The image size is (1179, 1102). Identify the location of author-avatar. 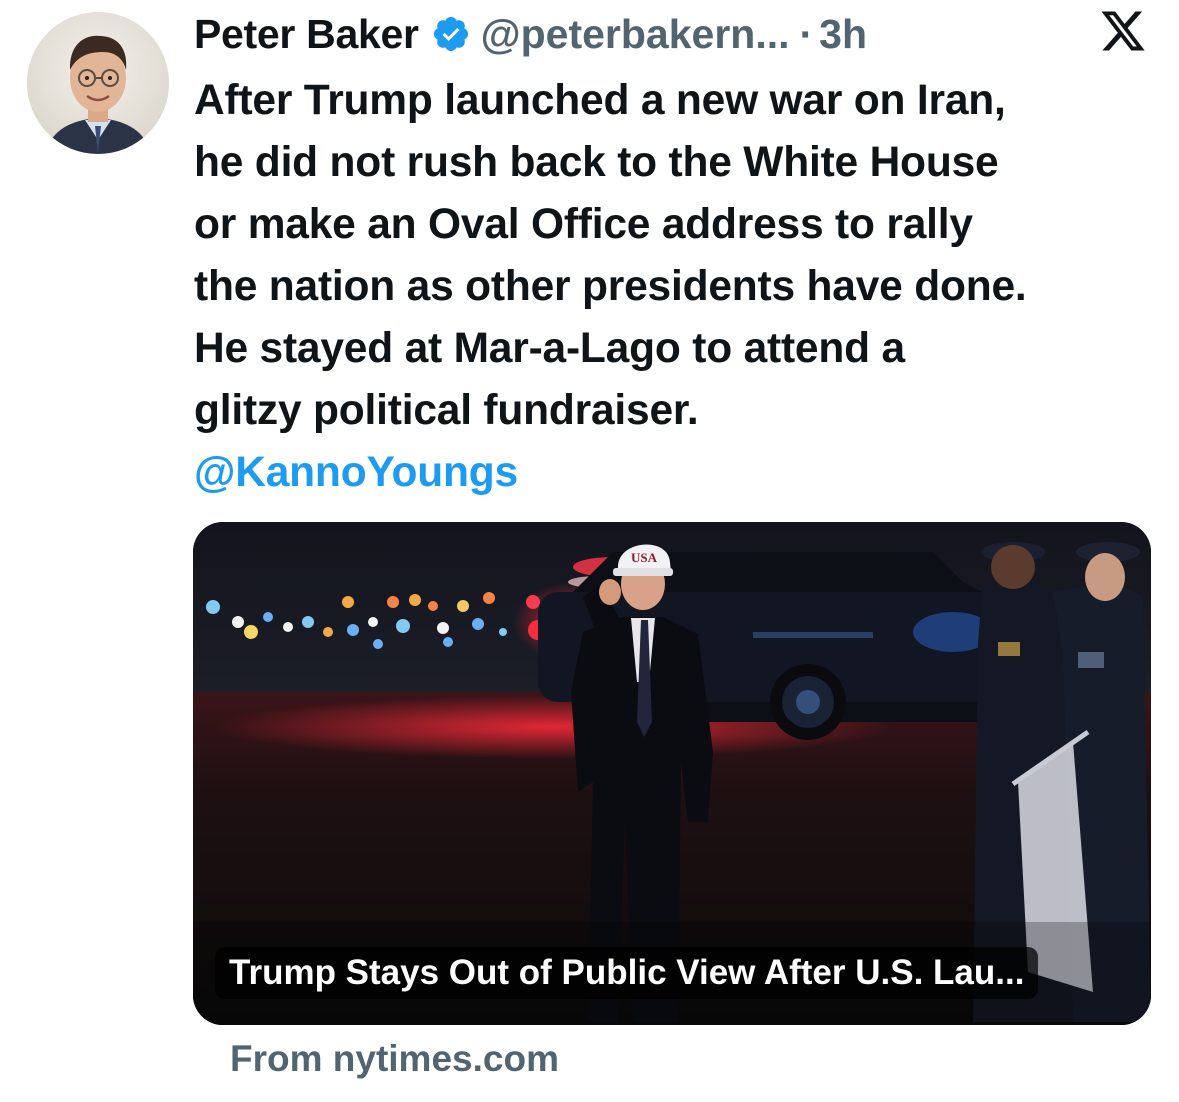
(98, 83).